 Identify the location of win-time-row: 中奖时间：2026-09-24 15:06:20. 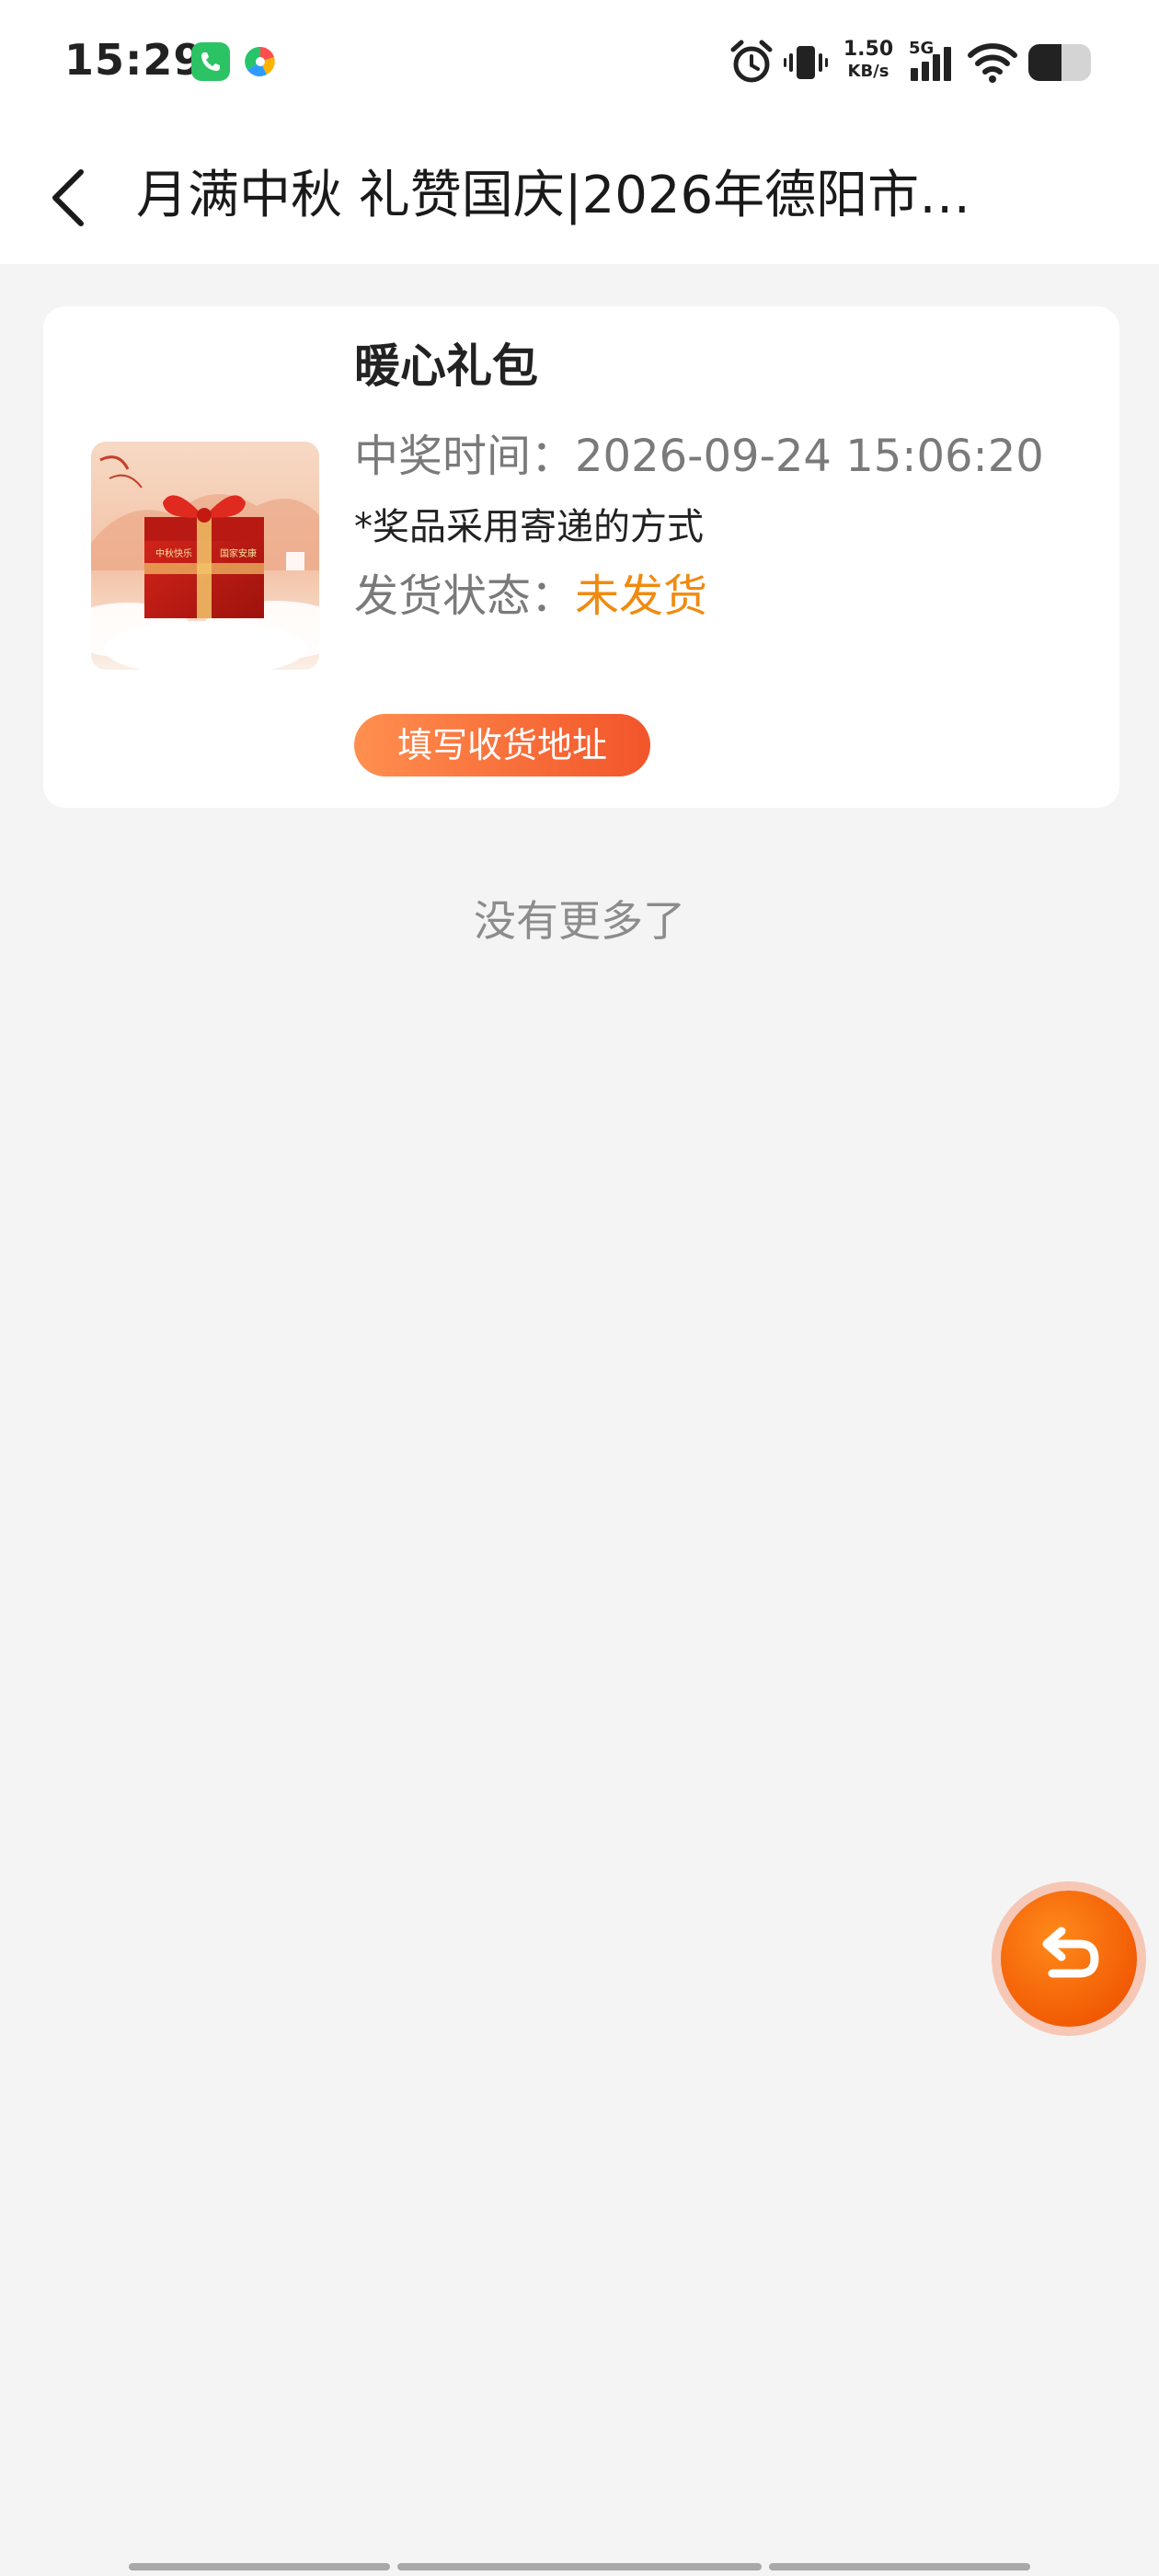
(699, 456).